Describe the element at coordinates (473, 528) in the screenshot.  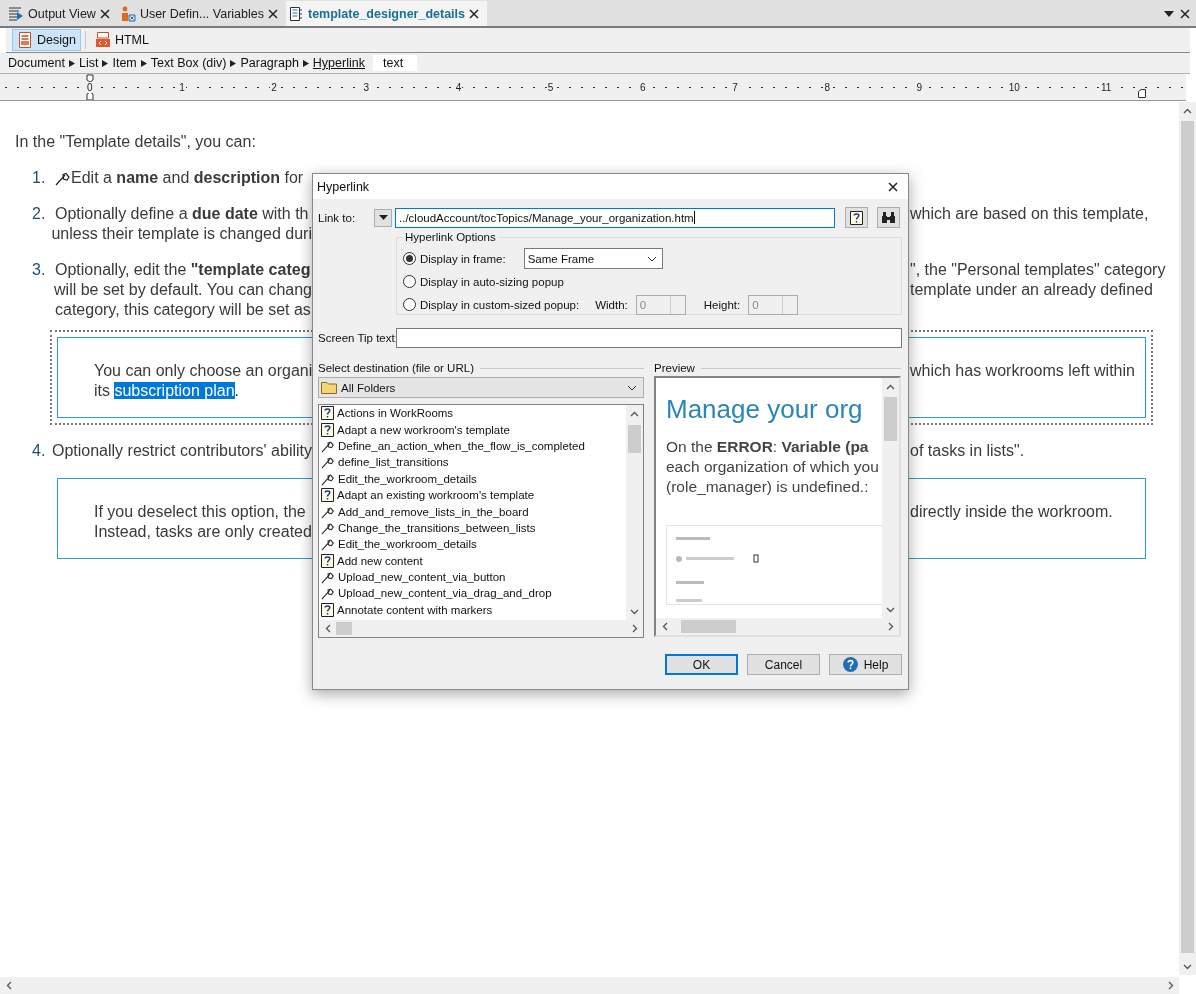
I see `file-list-item: Change_the_transitions_between_lists` at that location.